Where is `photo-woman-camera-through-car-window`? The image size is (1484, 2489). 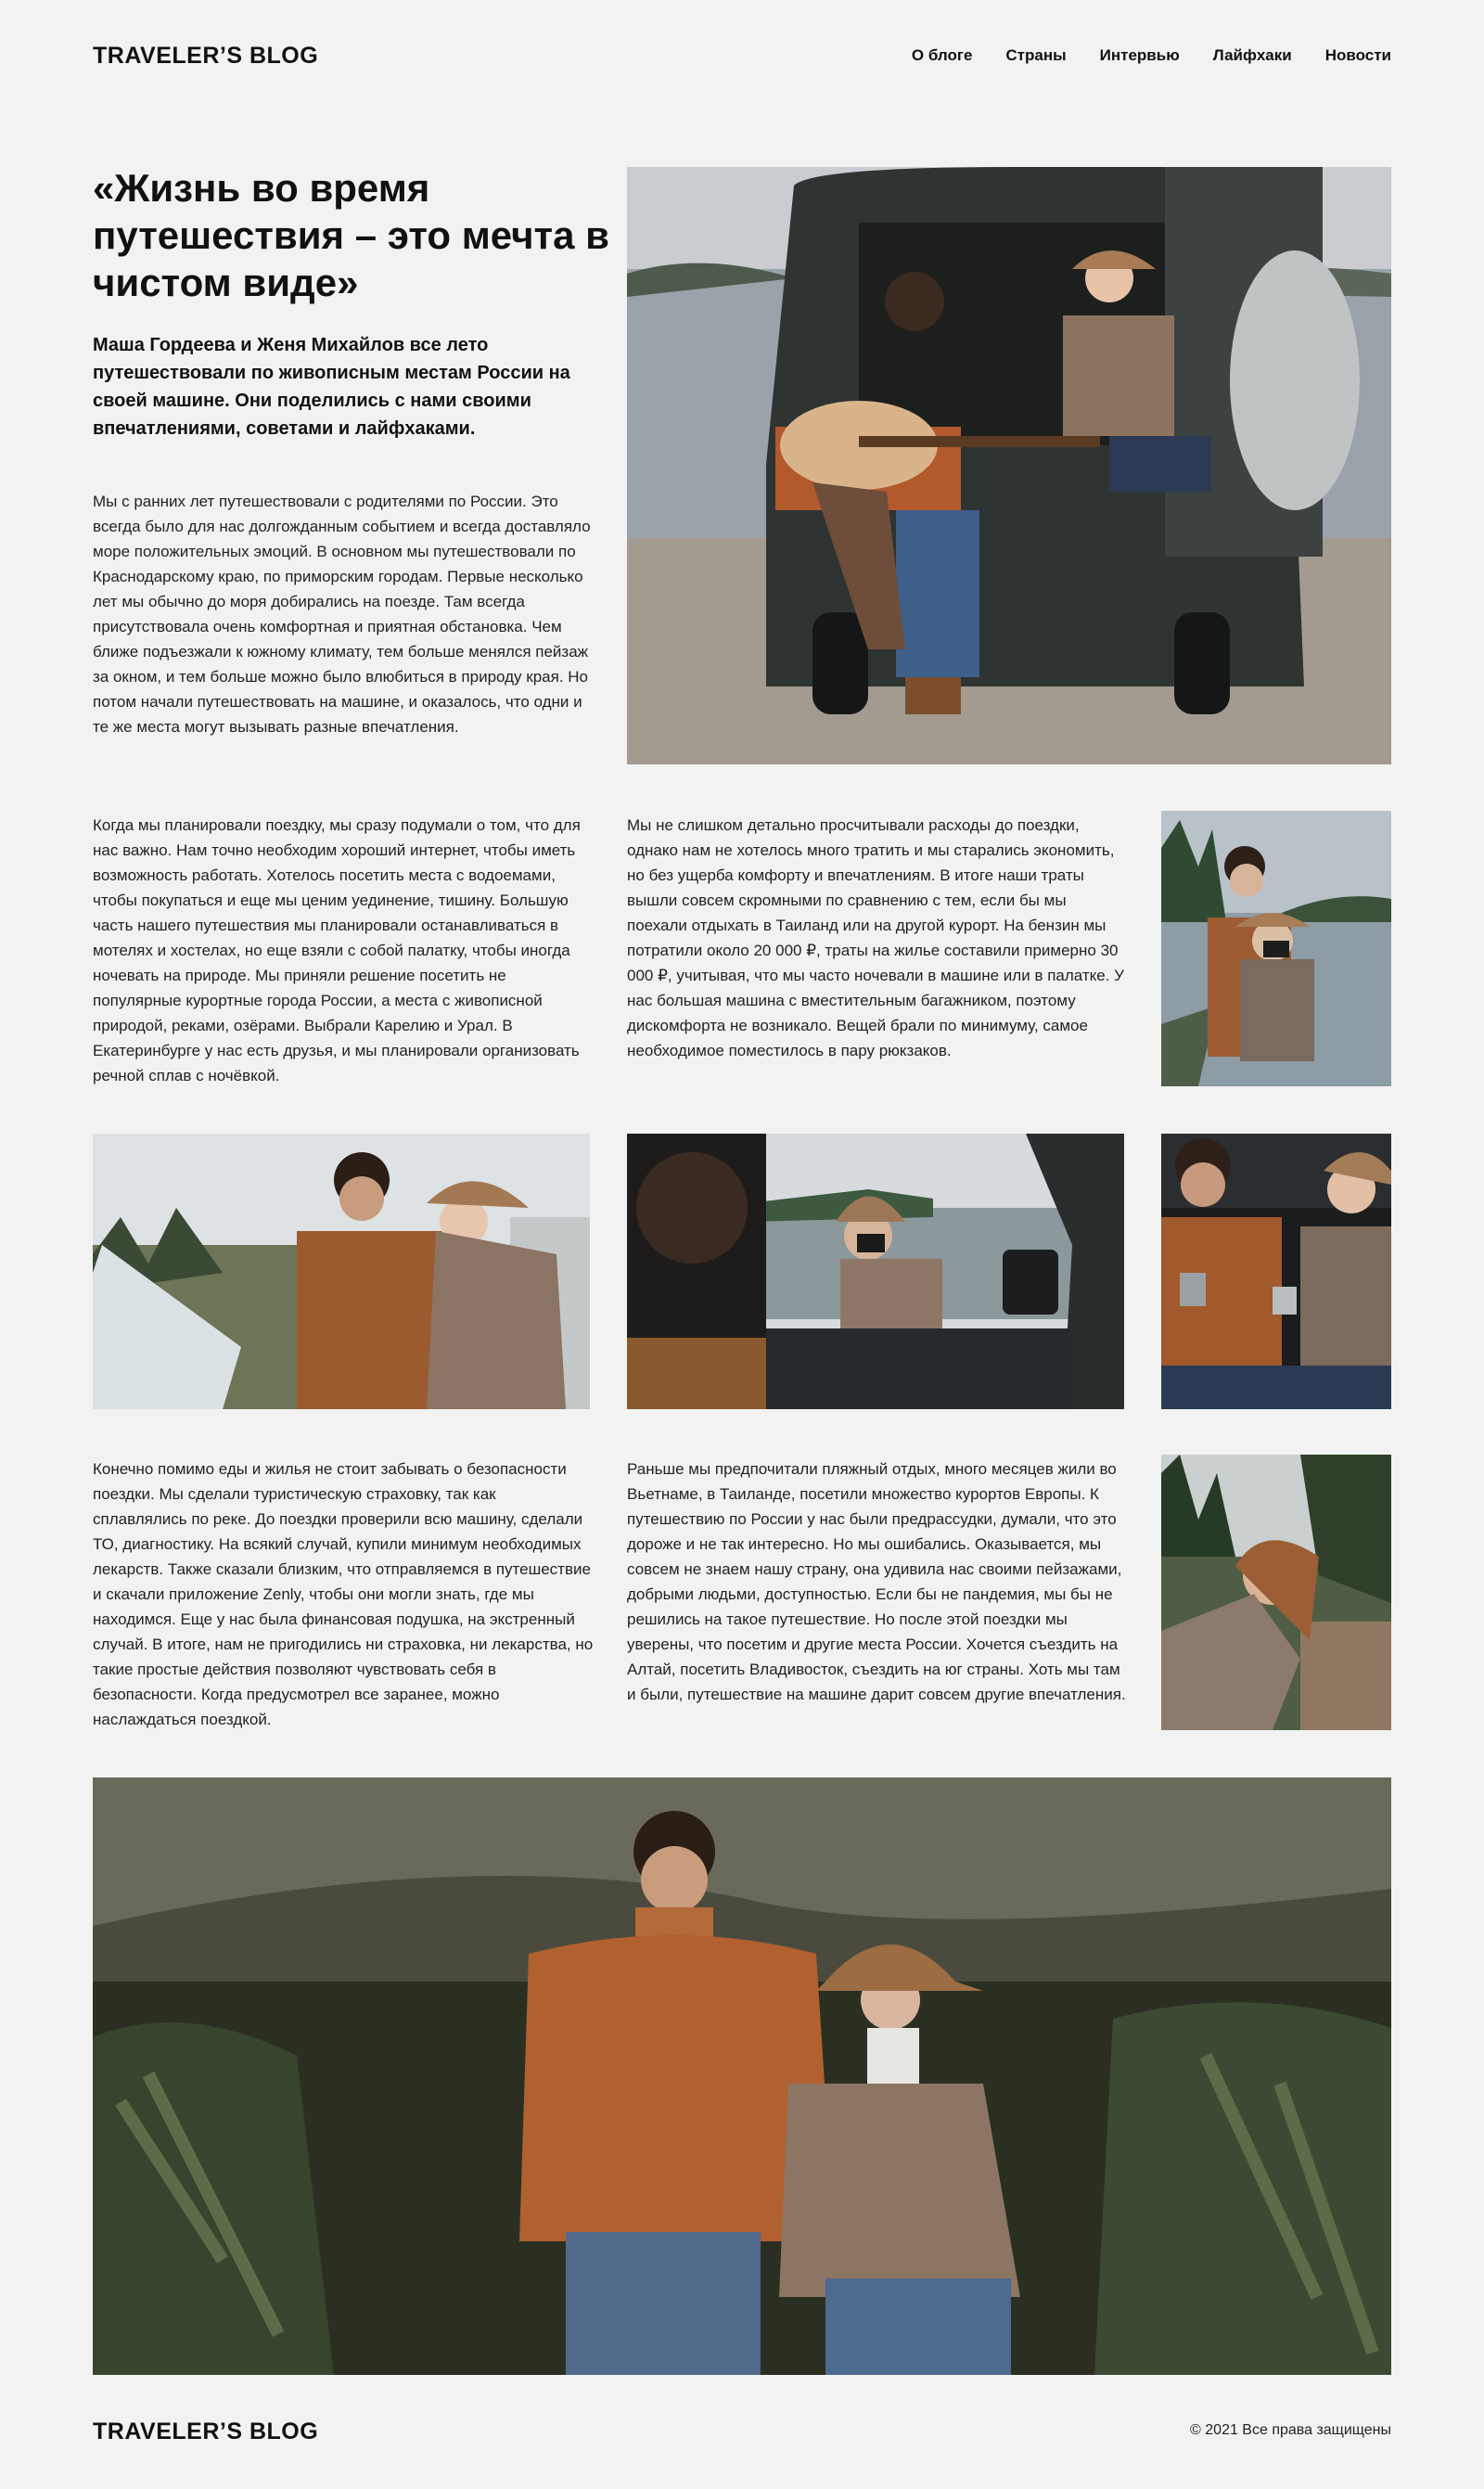
photo-woman-camera-through-car-window is located at coordinates (875, 1271).